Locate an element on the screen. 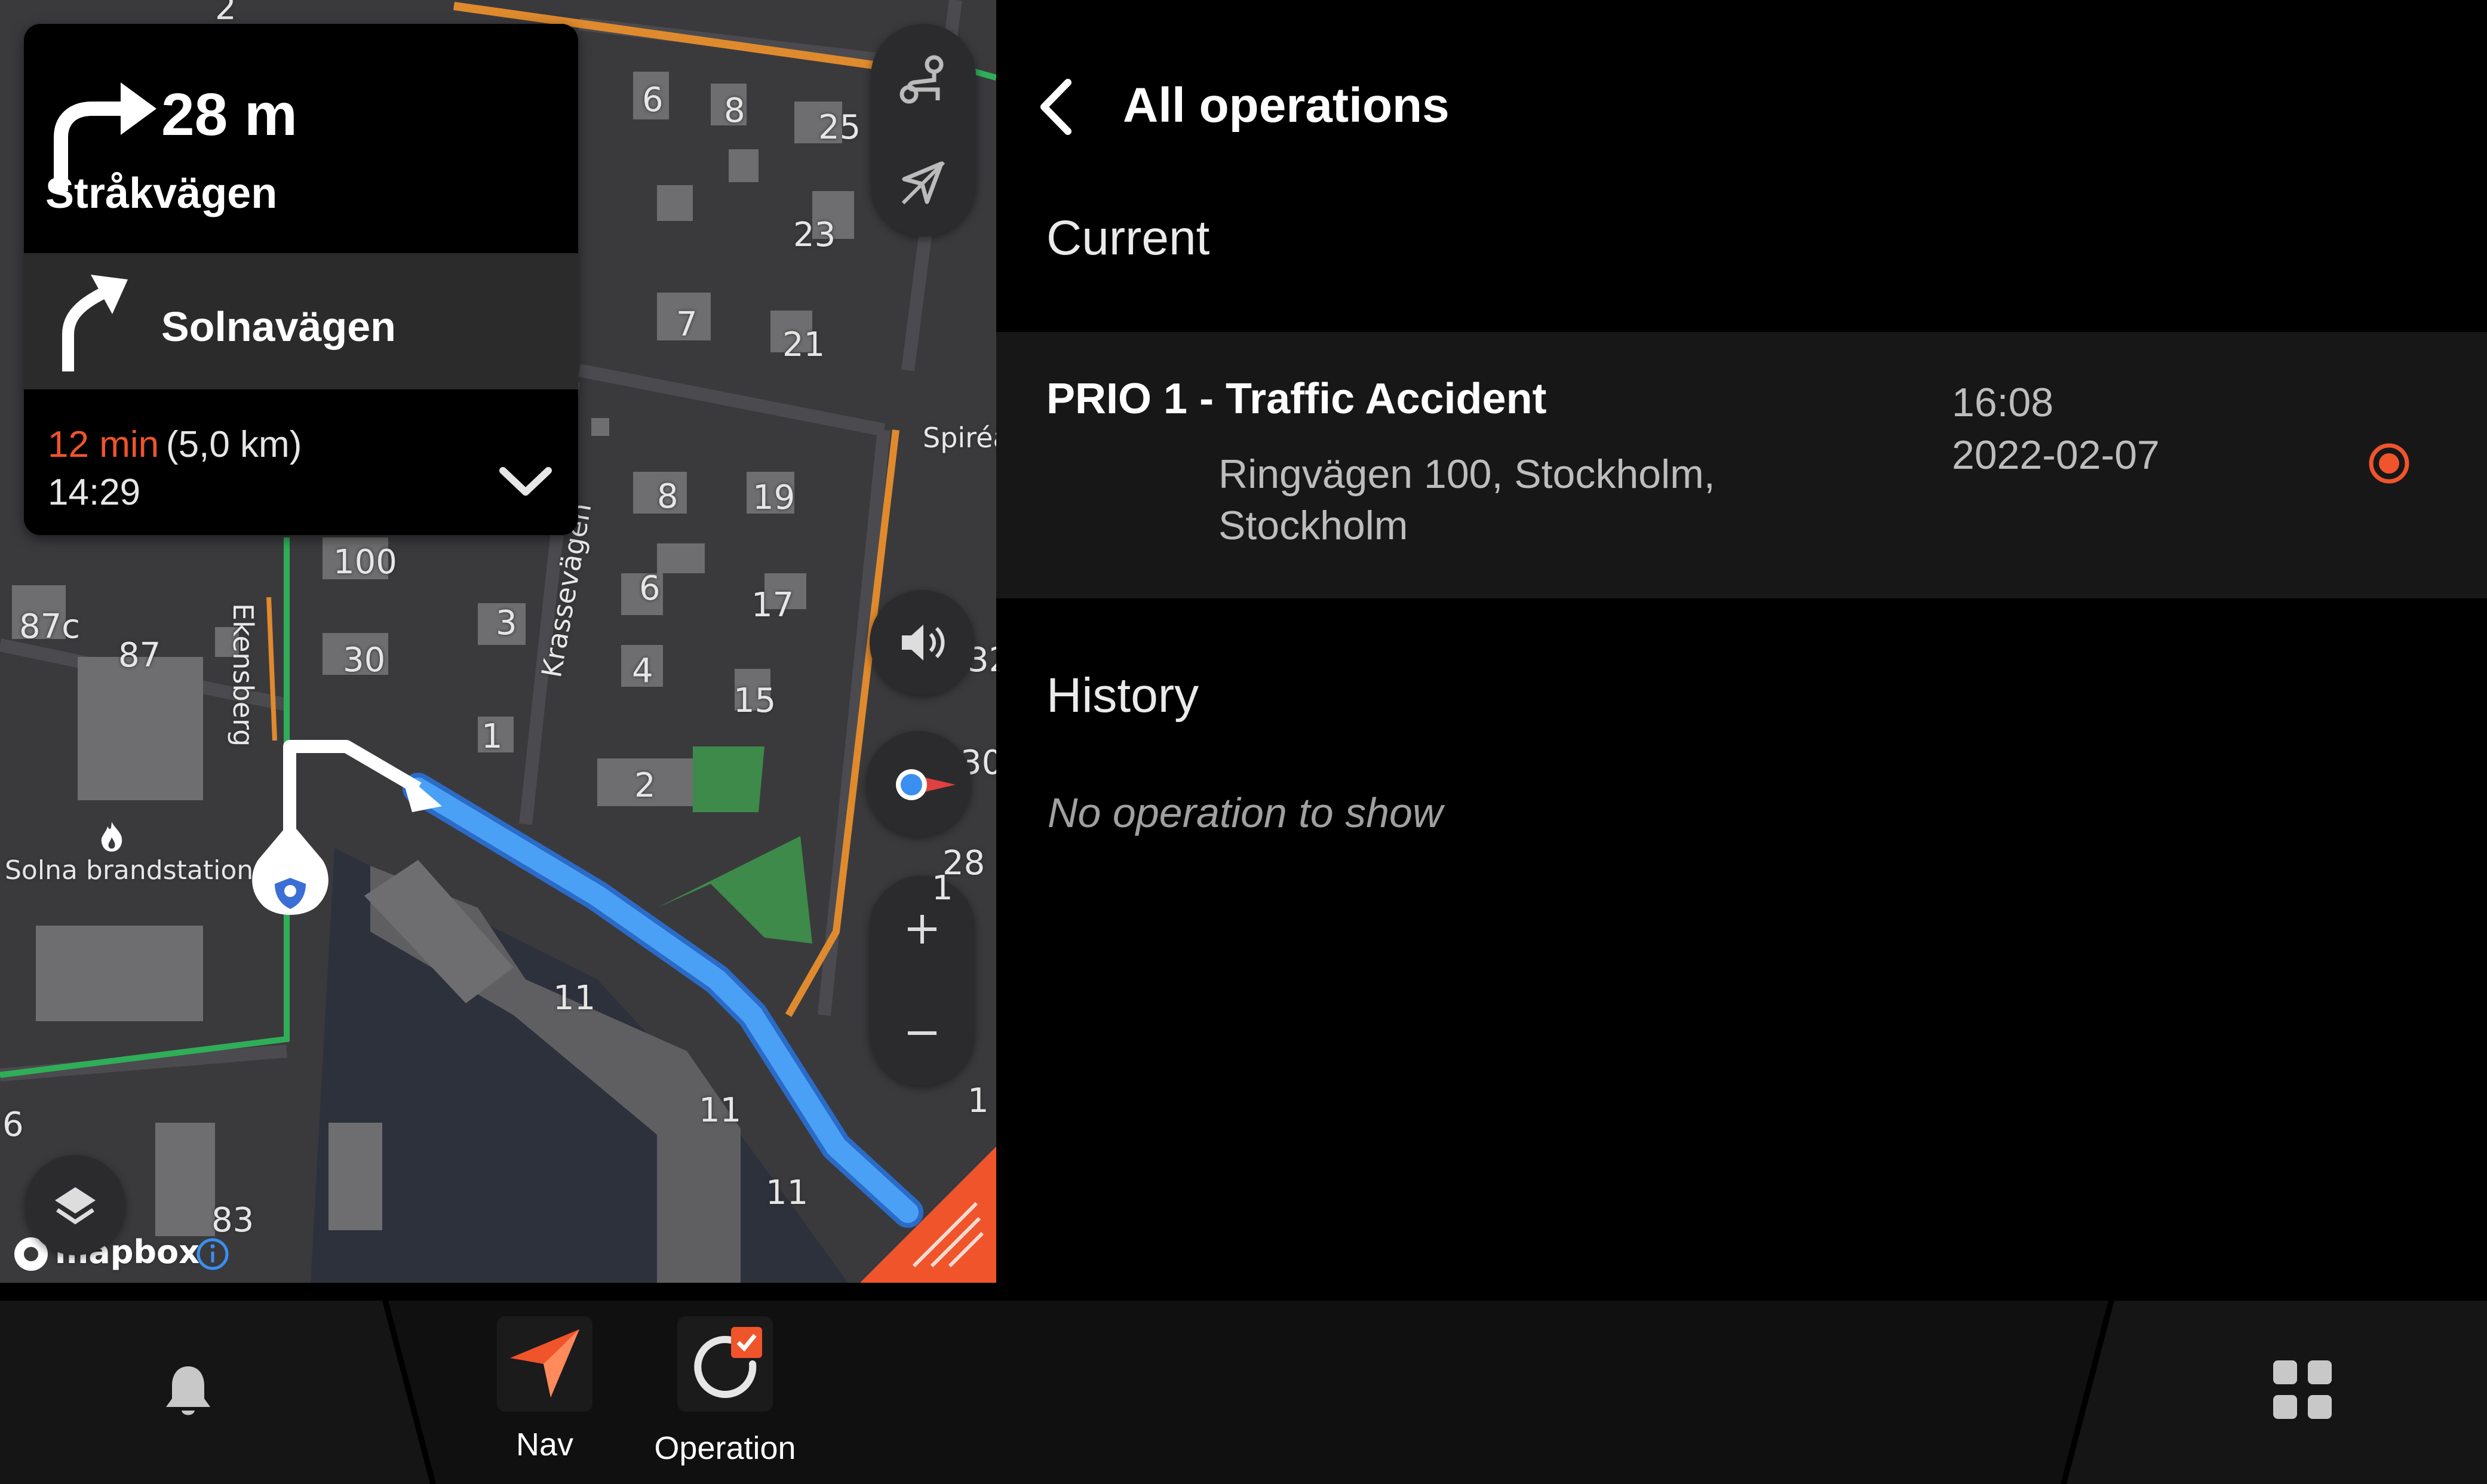  maneuver-street: Stråkvägen is located at coordinates (161, 193).